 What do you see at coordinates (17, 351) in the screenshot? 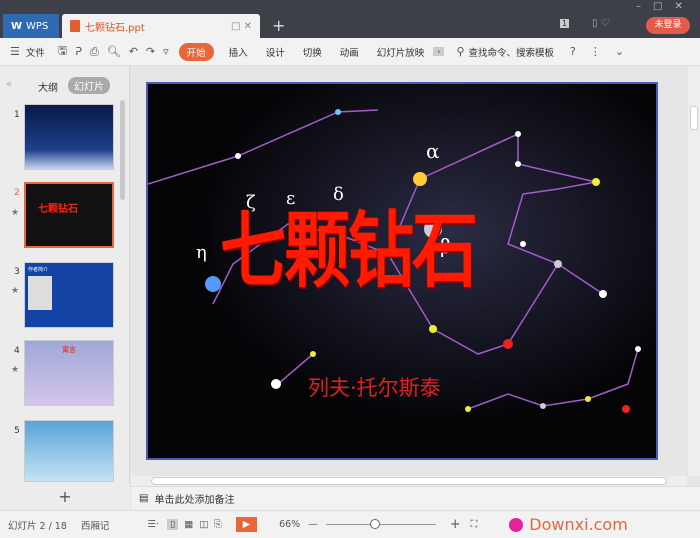
I see `slide-number: 4` at bounding box center [17, 351].